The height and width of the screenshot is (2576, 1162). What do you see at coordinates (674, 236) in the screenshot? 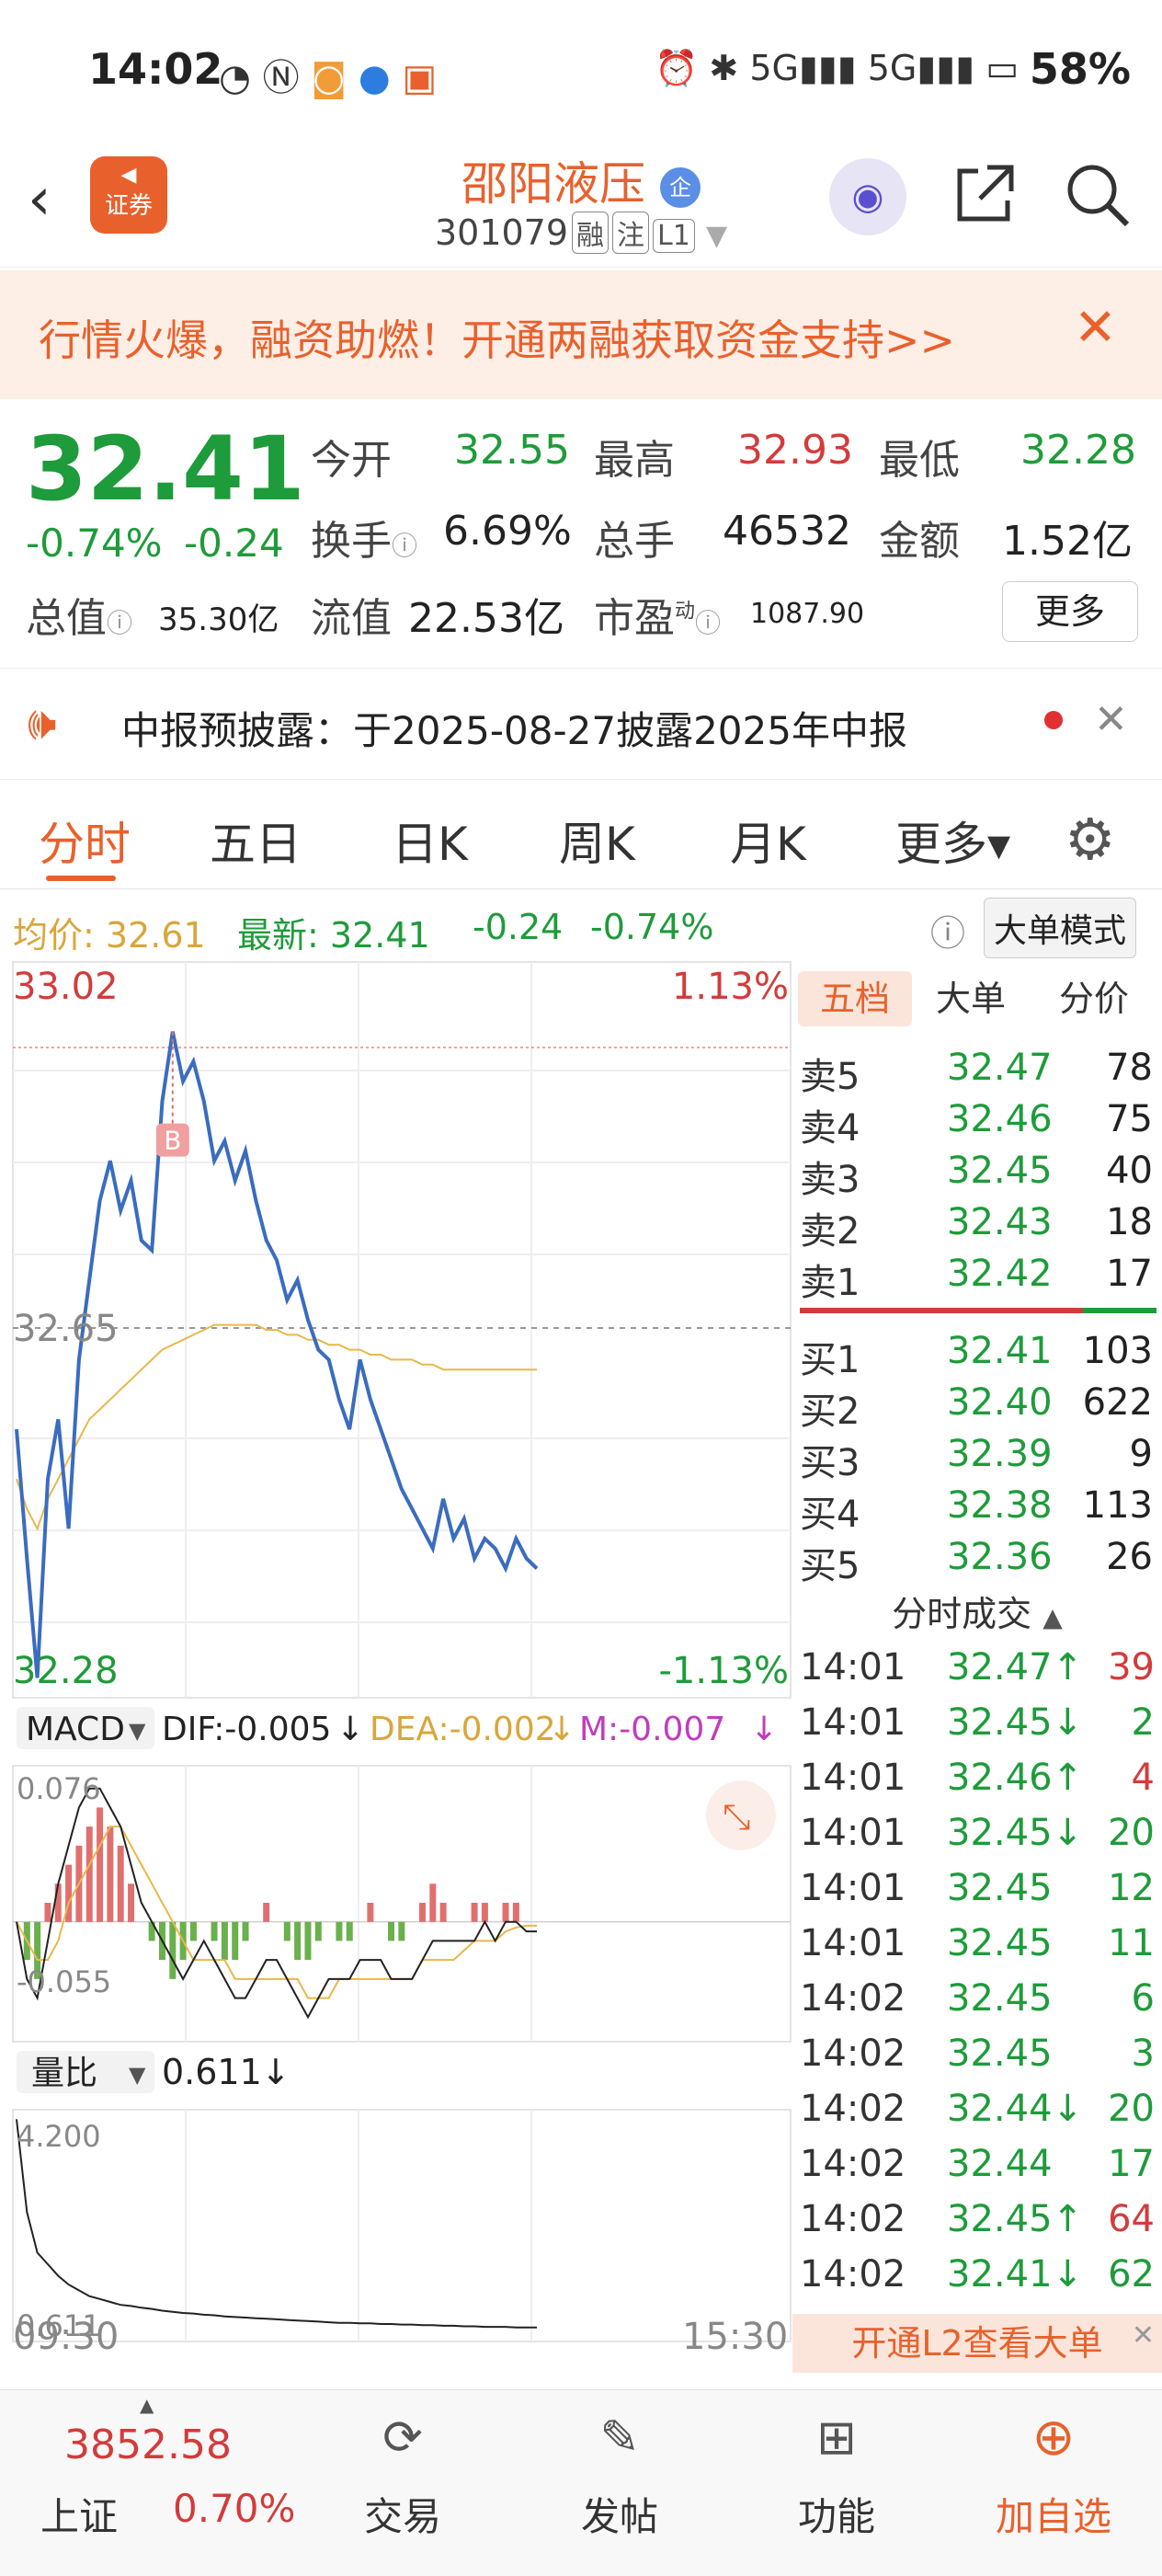
I see `tag-level: L1` at bounding box center [674, 236].